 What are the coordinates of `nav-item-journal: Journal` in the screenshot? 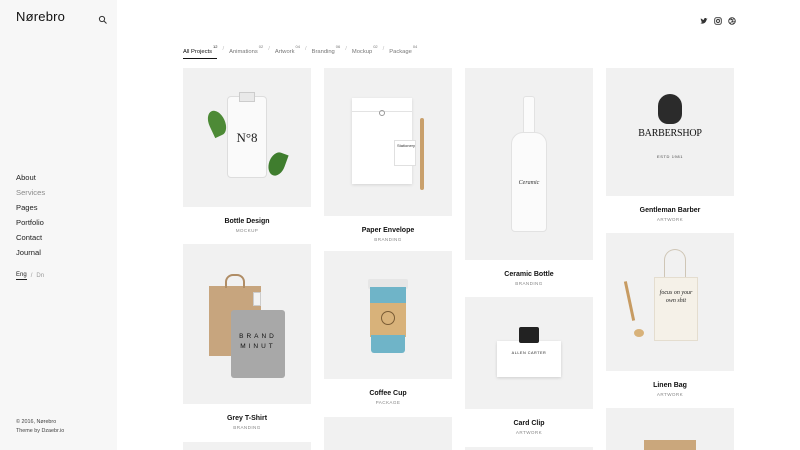 It's located at (30, 252).